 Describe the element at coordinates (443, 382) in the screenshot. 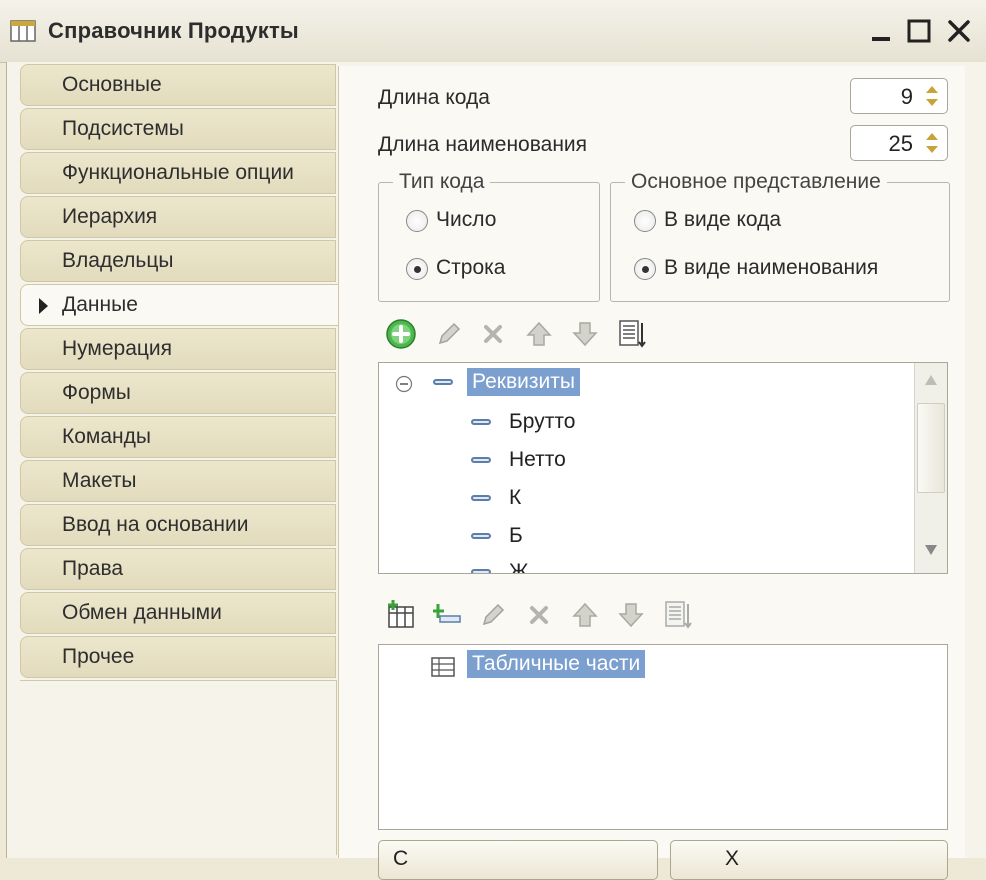

I see `attributes-group-icon` at that location.